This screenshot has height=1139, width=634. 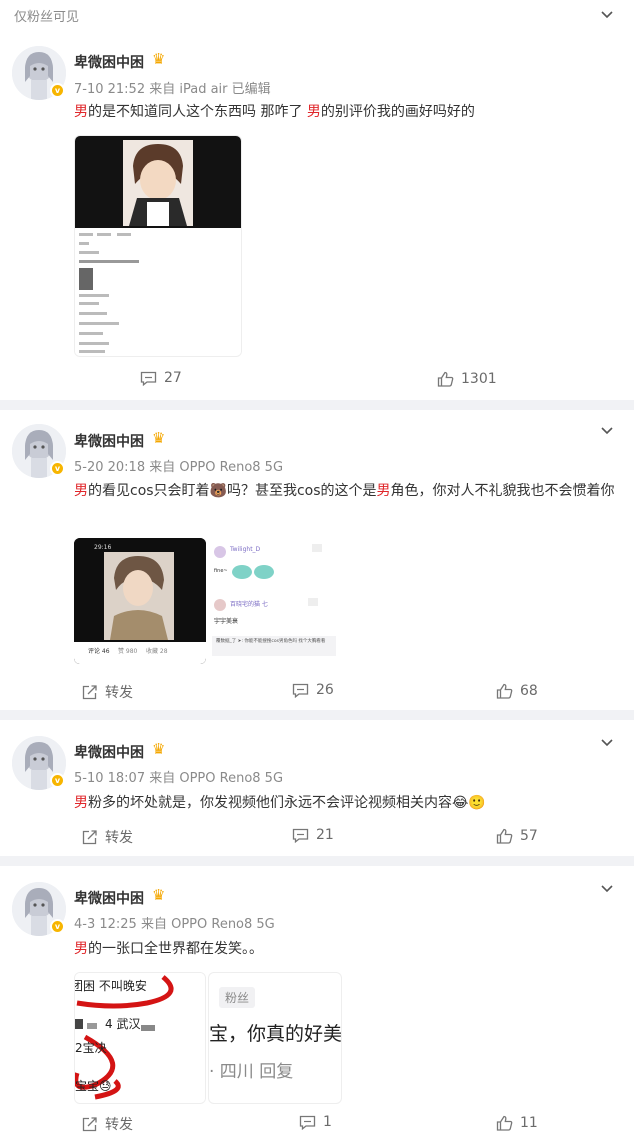 I want to click on post-text: 男粉多的坏处就是，你发视频他们永远不会评论视频相关内容😂🙂, so click(x=344, y=803).